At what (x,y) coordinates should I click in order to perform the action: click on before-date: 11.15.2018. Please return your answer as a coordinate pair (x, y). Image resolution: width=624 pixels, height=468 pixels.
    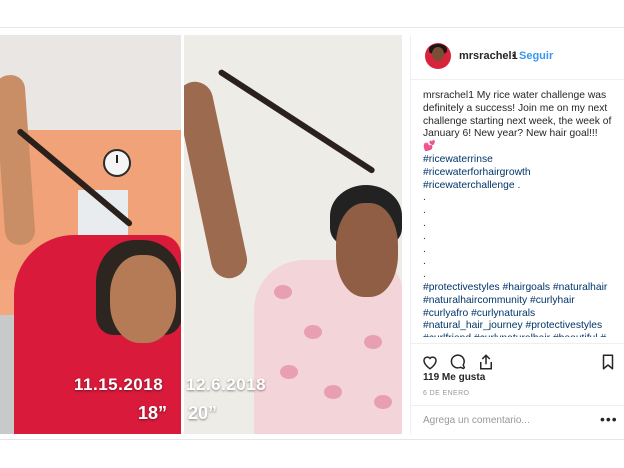
    Looking at the image, I should click on (119, 384).